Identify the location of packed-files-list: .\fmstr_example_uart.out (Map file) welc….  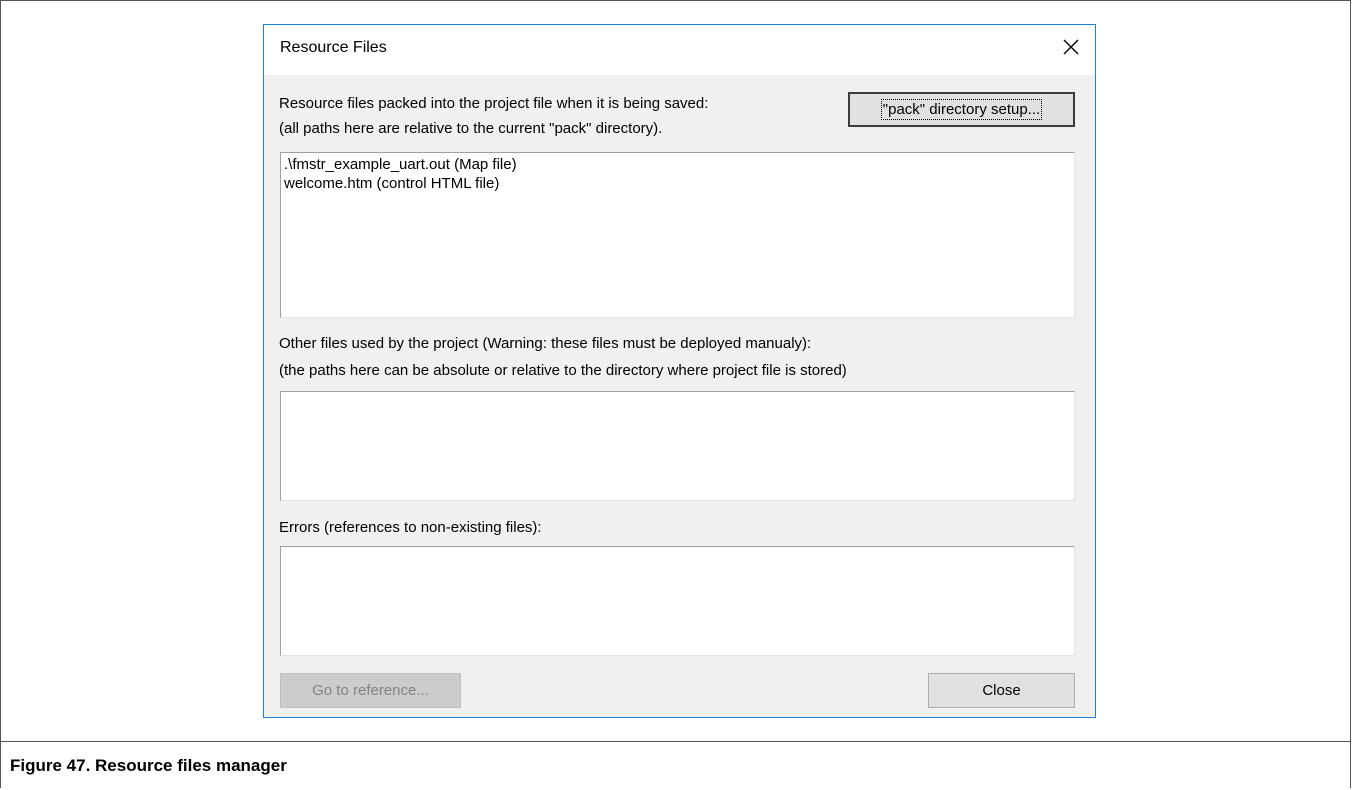
(677, 235).